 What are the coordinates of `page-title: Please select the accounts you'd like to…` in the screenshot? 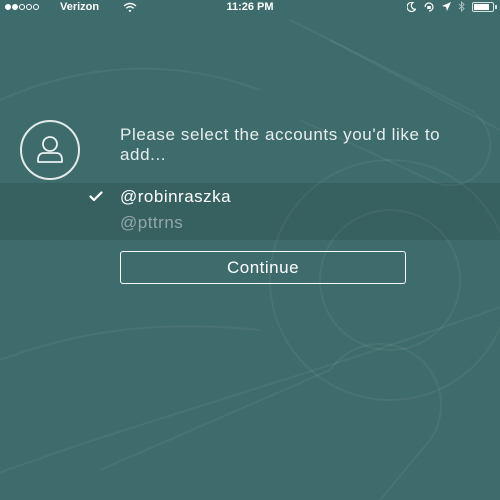 It's located at (280, 144).